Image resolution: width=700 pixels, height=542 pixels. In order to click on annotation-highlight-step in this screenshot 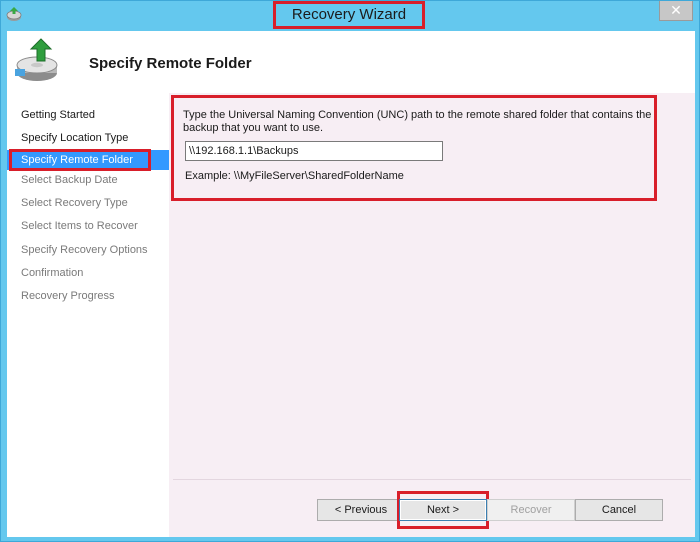, I will do `click(80, 160)`.